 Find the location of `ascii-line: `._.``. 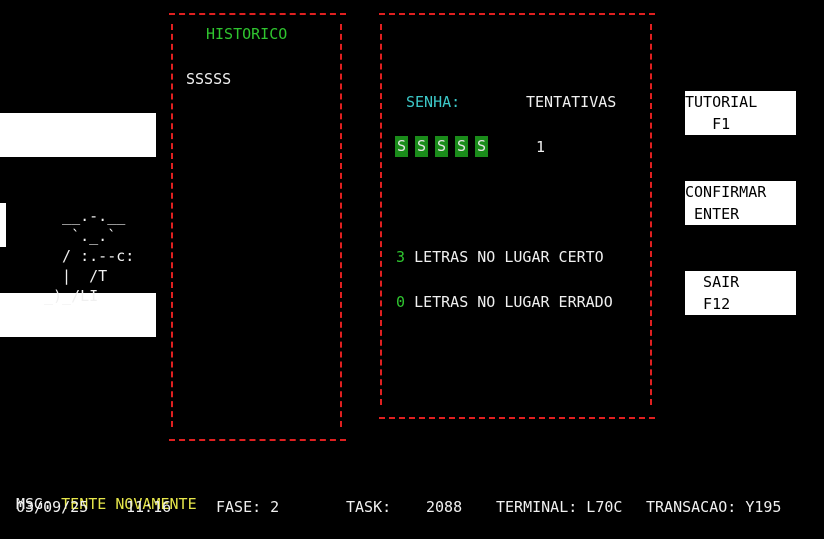

ascii-line: `._.` is located at coordinates (80, 236).